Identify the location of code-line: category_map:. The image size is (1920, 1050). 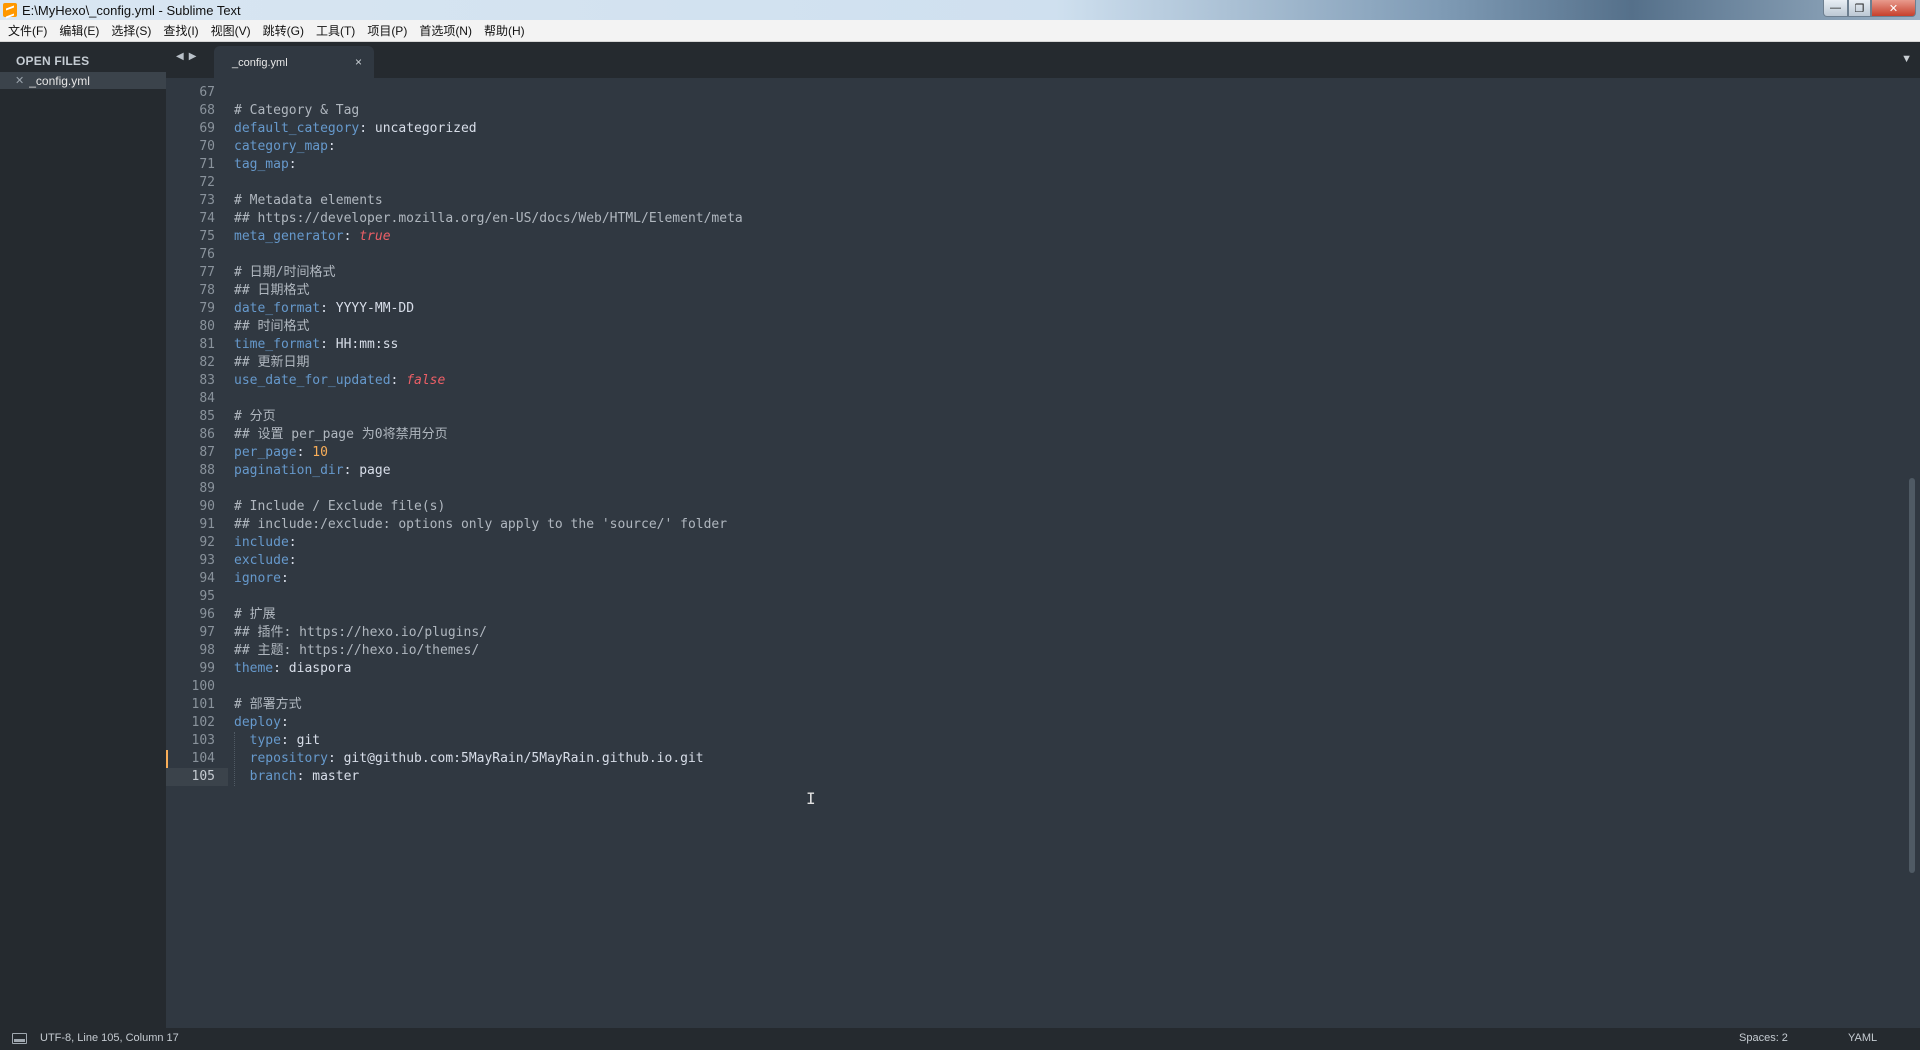
(285, 147).